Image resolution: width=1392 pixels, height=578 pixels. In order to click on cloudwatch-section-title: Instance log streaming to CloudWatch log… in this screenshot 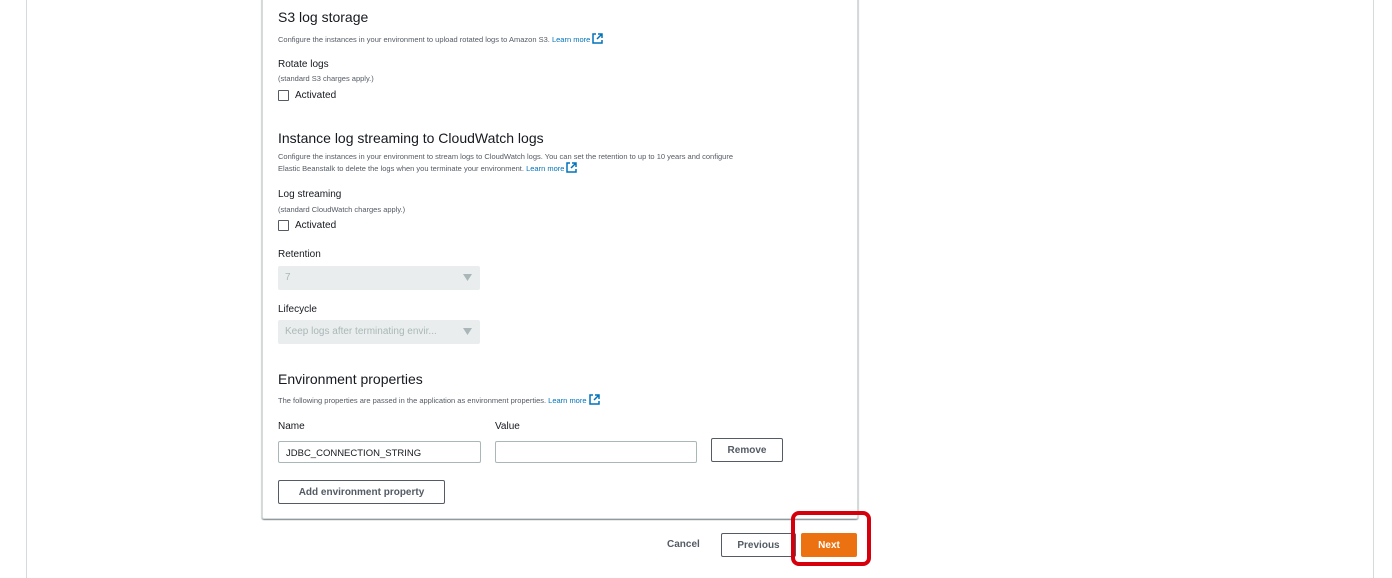, I will do `click(411, 138)`.